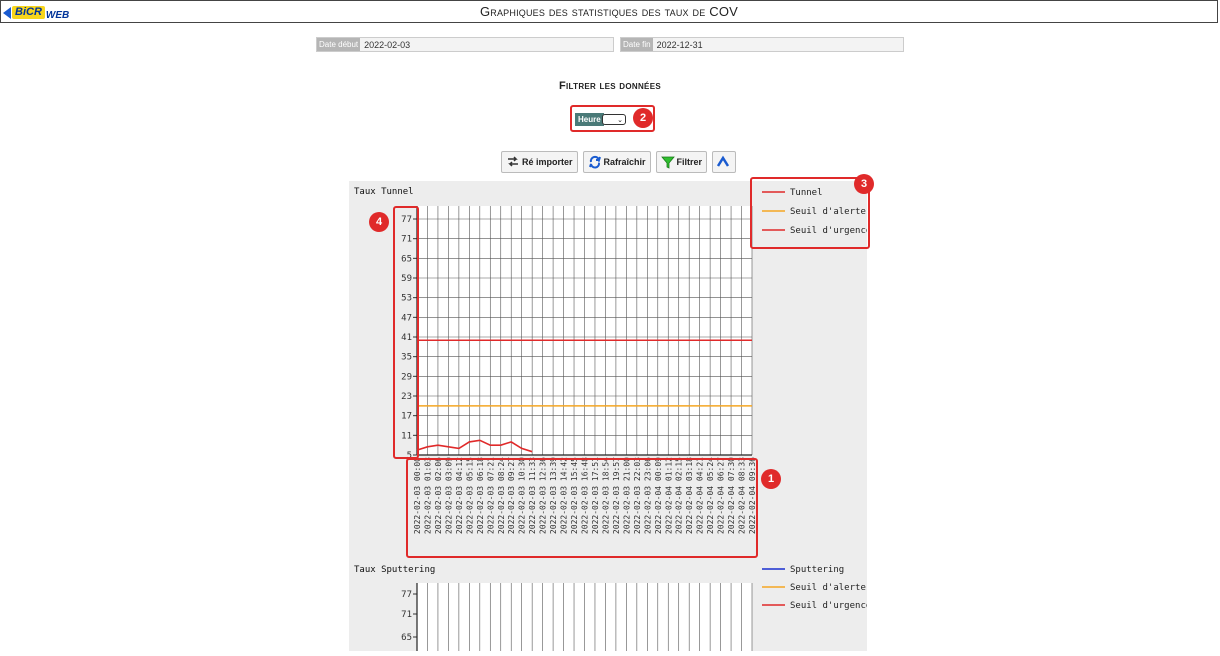 This screenshot has height=656, width=1220. I want to click on funnel-icon, so click(667, 162).